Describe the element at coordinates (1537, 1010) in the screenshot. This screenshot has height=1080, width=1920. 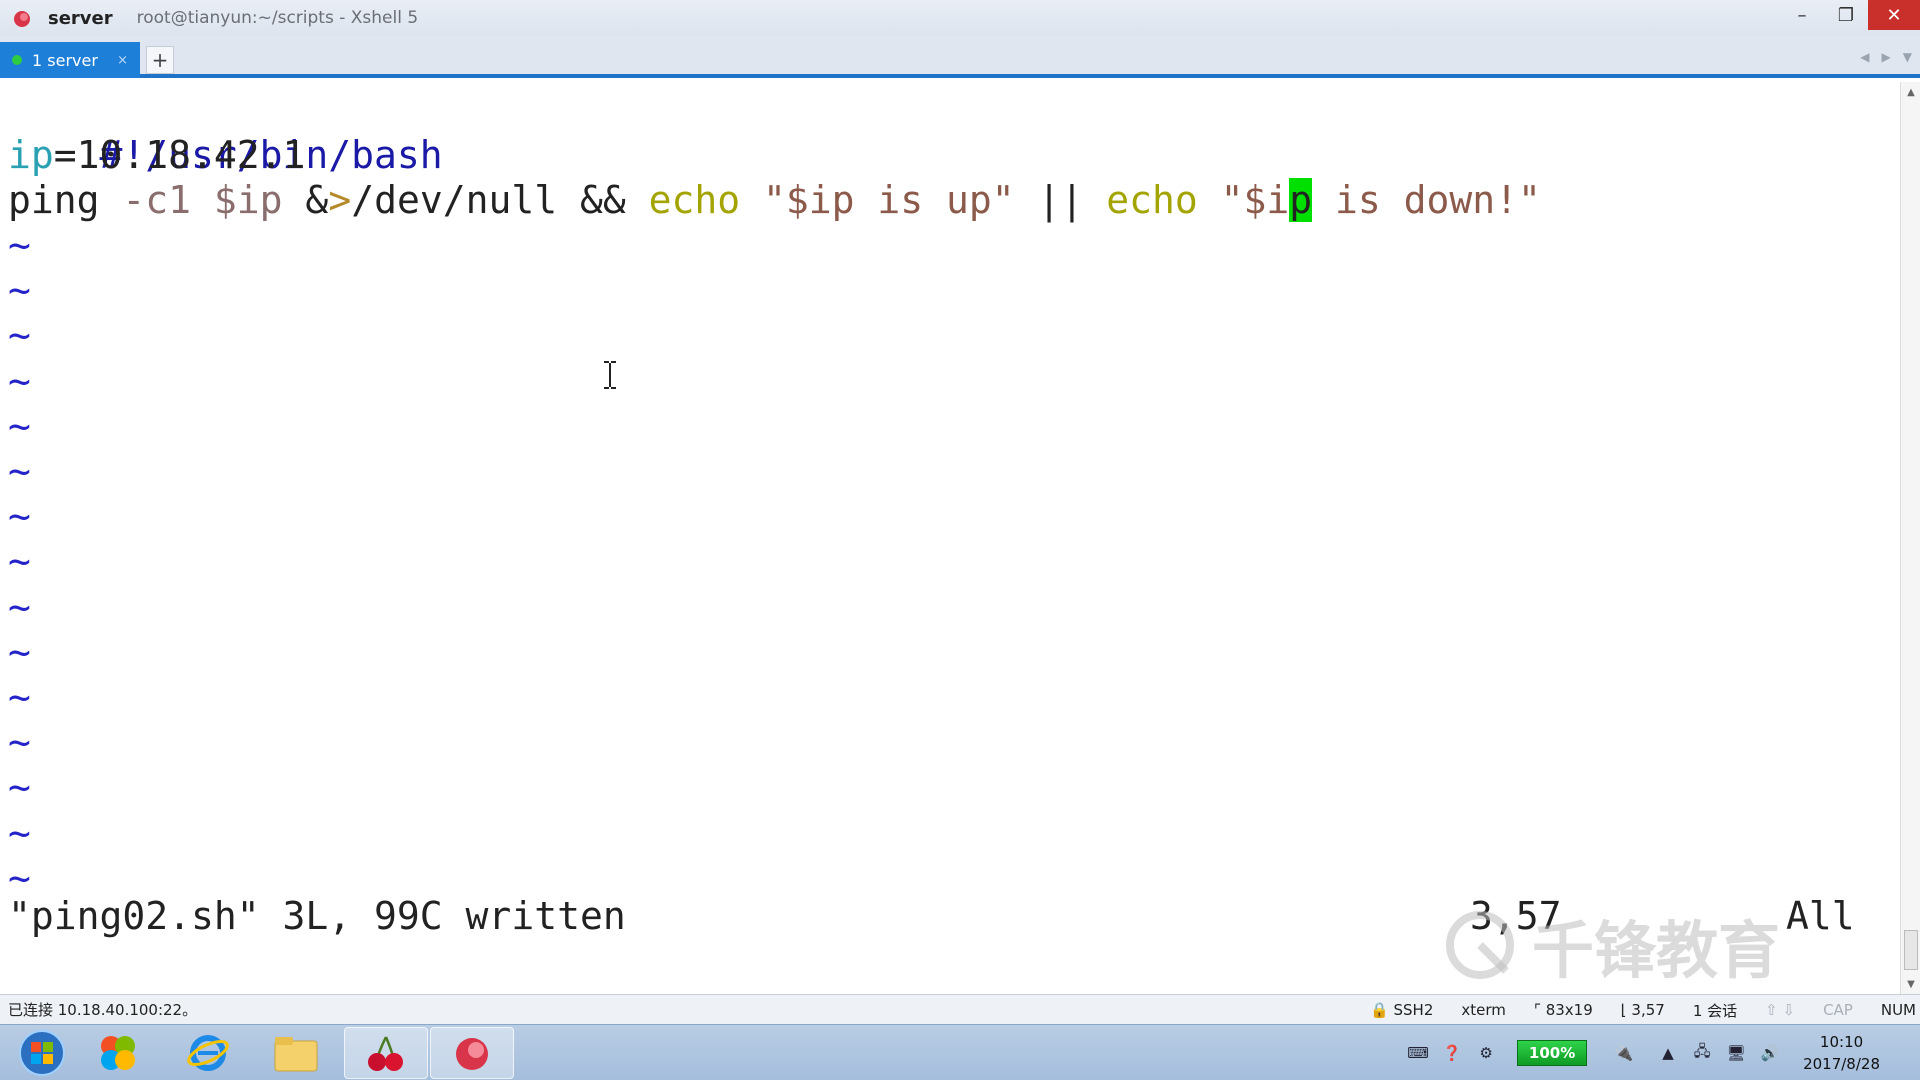
I see `resize-icon: ⌜` at that location.